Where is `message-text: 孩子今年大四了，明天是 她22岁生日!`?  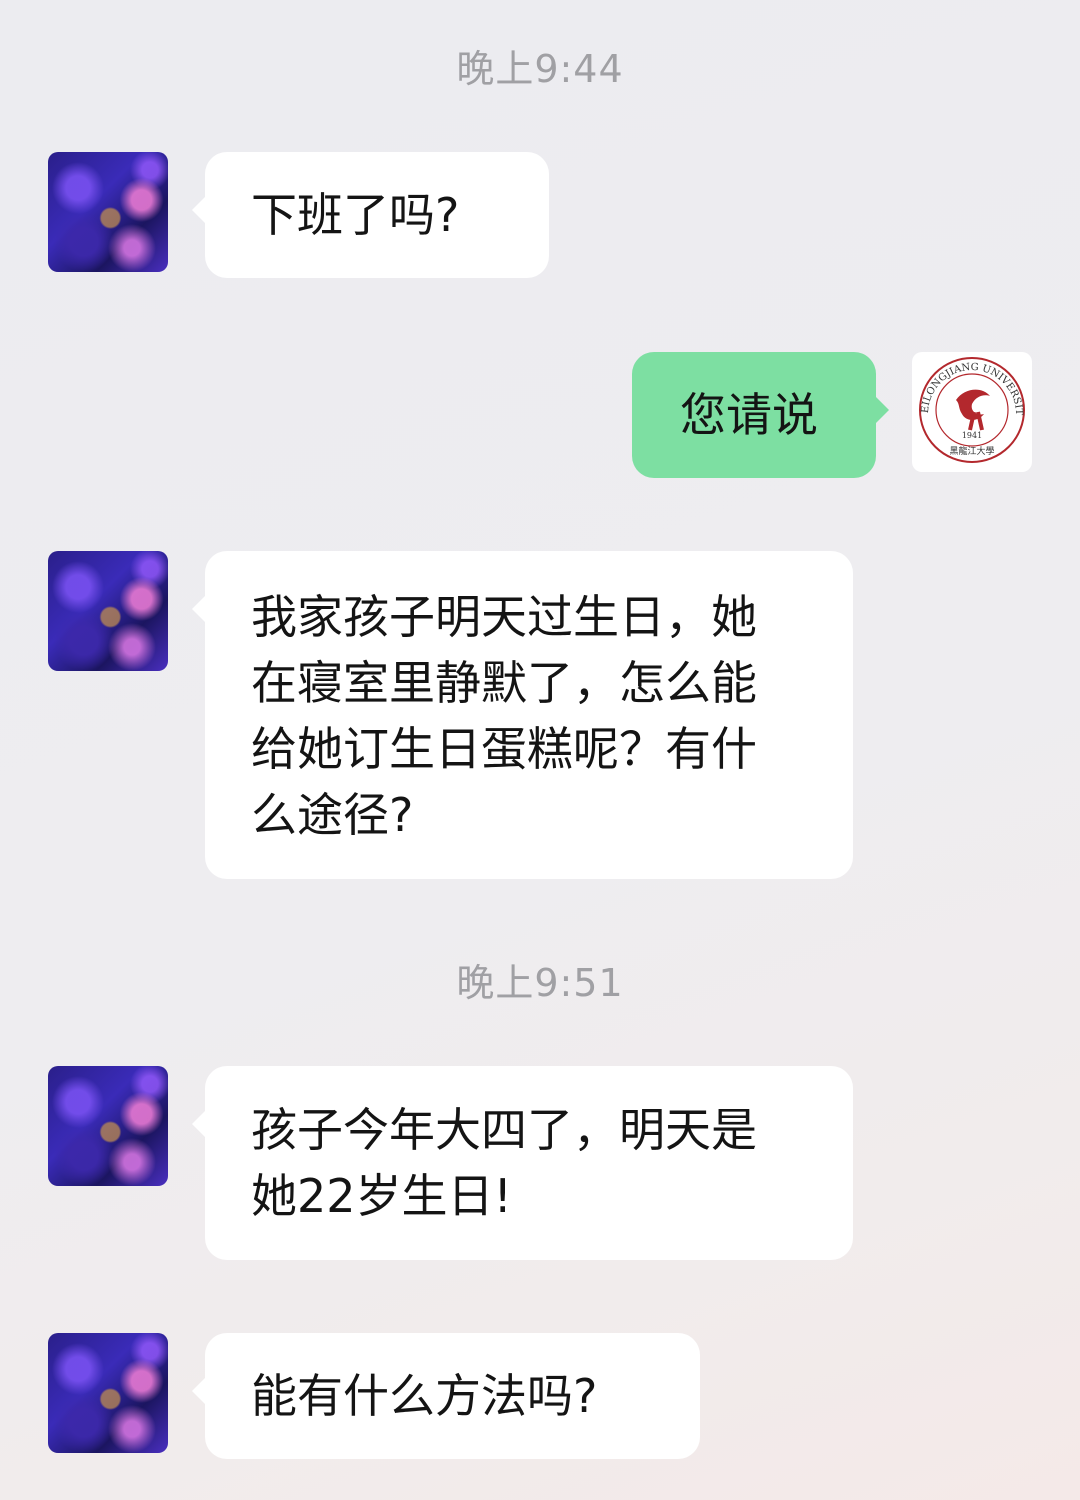 message-text: 孩子今年大四了，明天是 她22岁生日! is located at coordinates (504, 1163).